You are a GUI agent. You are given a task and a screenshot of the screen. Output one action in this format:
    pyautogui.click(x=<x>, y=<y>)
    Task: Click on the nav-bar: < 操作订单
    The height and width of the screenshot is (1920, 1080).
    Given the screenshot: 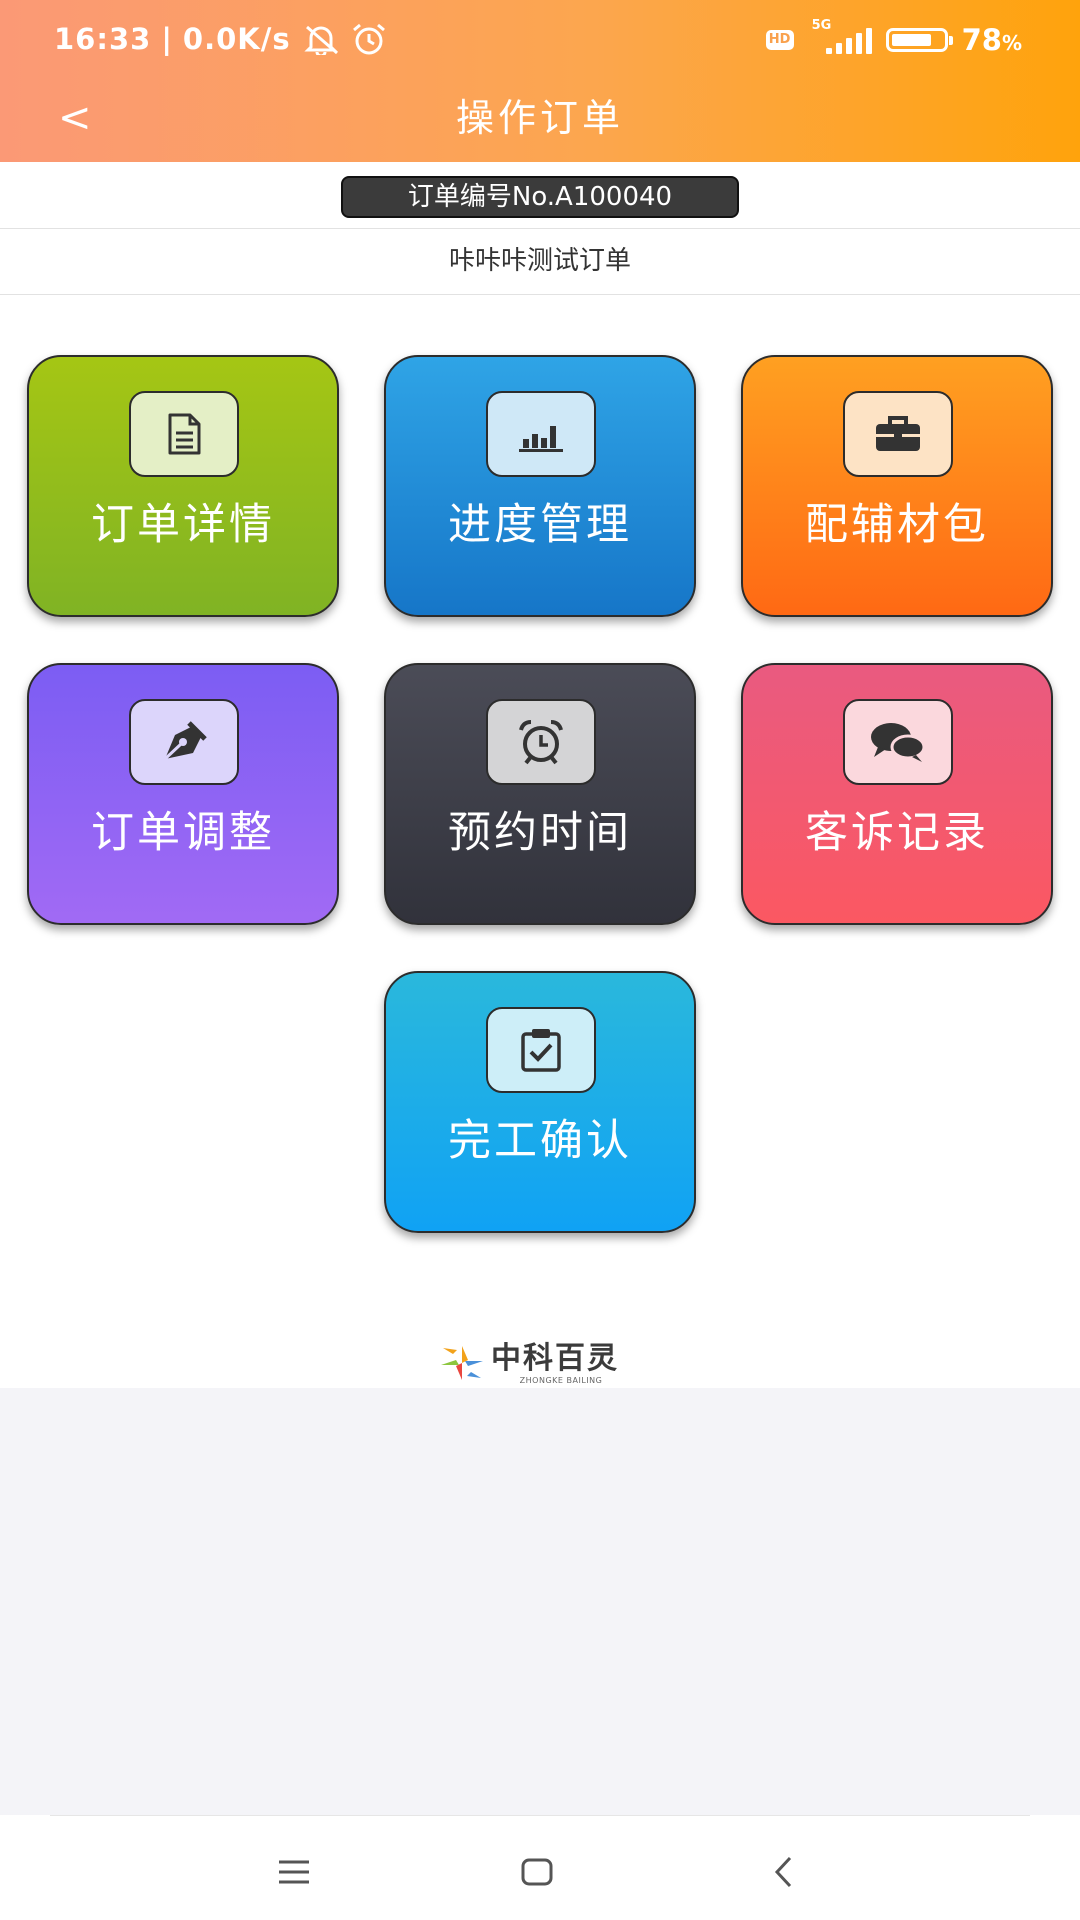 What is the action you would take?
    pyautogui.click(x=540, y=123)
    